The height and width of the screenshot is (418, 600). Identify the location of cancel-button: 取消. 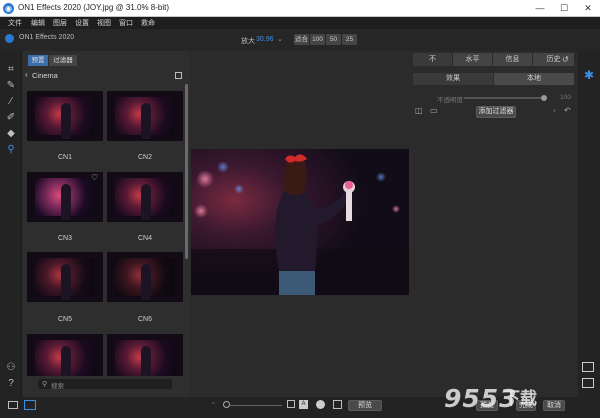
(554, 405).